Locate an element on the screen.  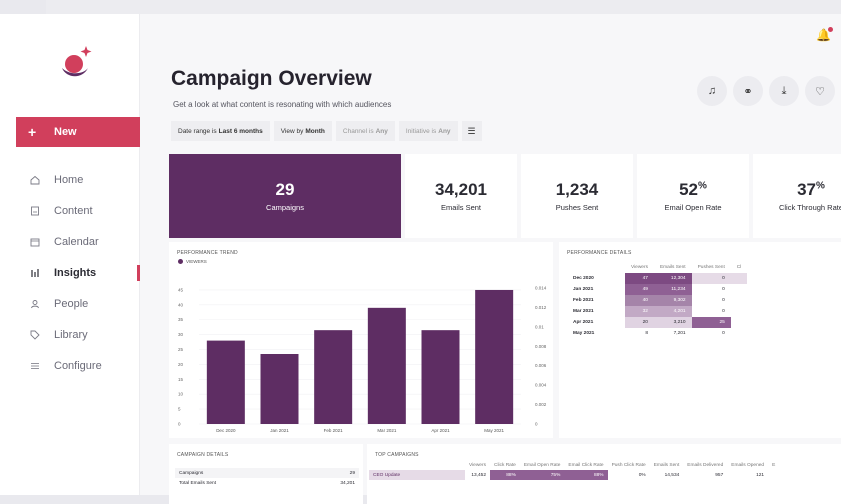
table-cell: 20 is located at coordinates (639, 322).